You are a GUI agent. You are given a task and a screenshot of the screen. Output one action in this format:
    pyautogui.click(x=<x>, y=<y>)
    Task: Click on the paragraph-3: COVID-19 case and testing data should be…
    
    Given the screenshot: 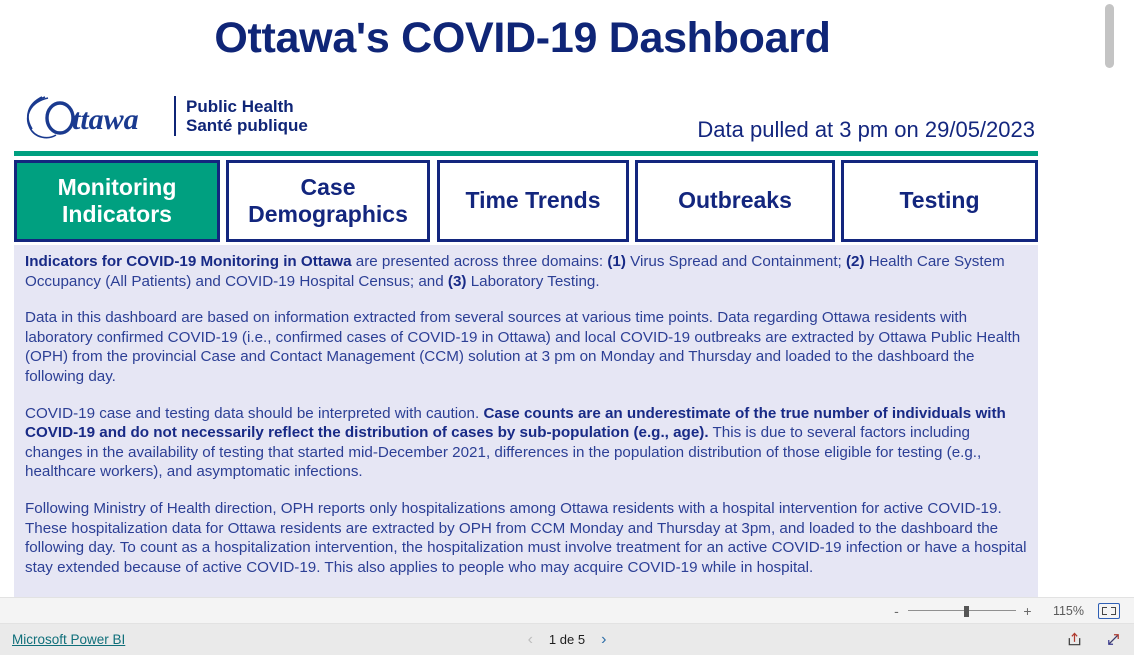 What is the action you would take?
    pyautogui.click(x=526, y=443)
    